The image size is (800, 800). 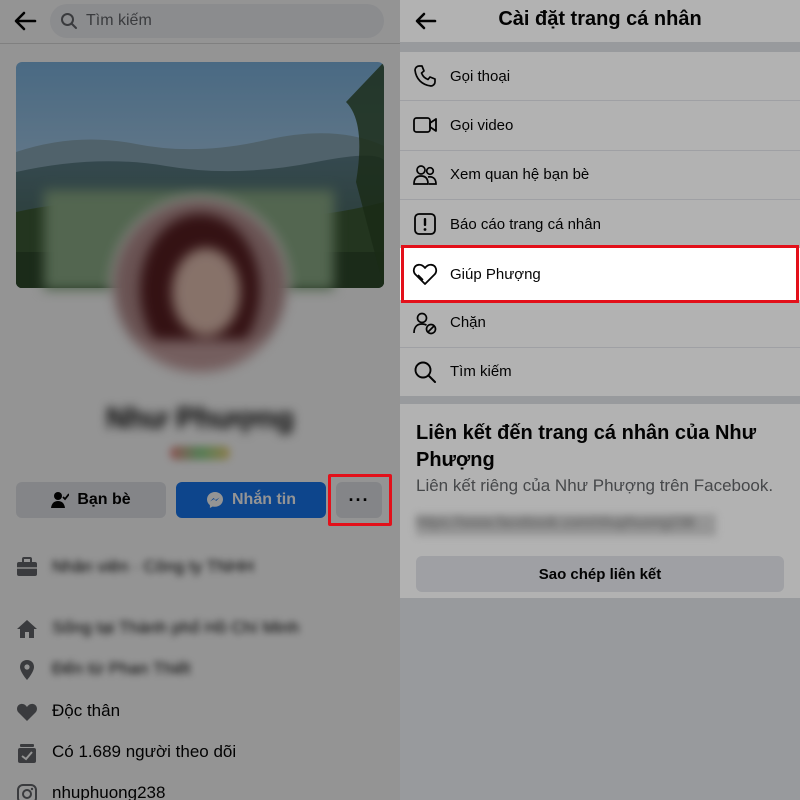 What do you see at coordinates (600, 175) in the screenshot?
I see `menu-item-friendship: Xem quan hệ bạn bè` at bounding box center [600, 175].